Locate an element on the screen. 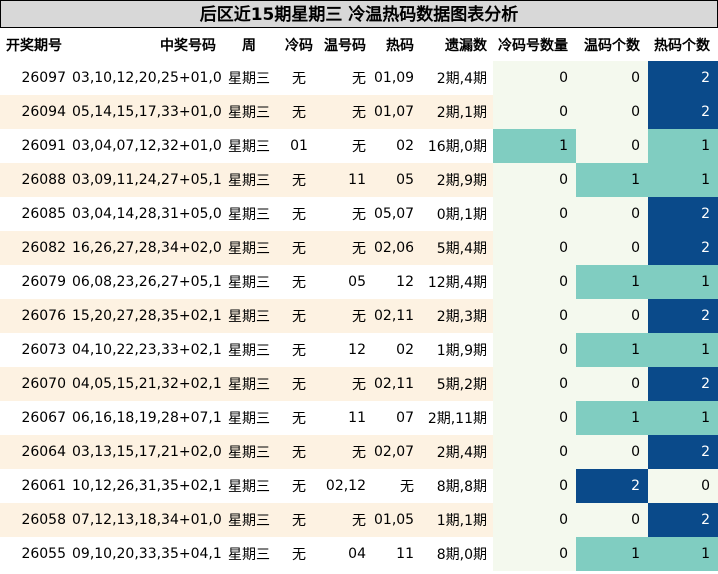 The image size is (718, 574). miss-cell: 8期,0期 is located at coordinates (458, 554).